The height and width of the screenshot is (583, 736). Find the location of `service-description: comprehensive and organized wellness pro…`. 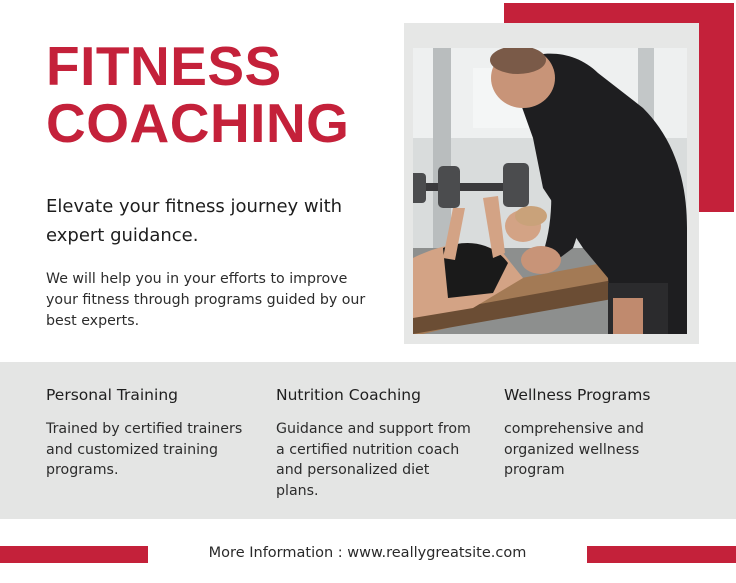

service-description: comprehensive and organized wellness pro… is located at coordinates (574, 449).